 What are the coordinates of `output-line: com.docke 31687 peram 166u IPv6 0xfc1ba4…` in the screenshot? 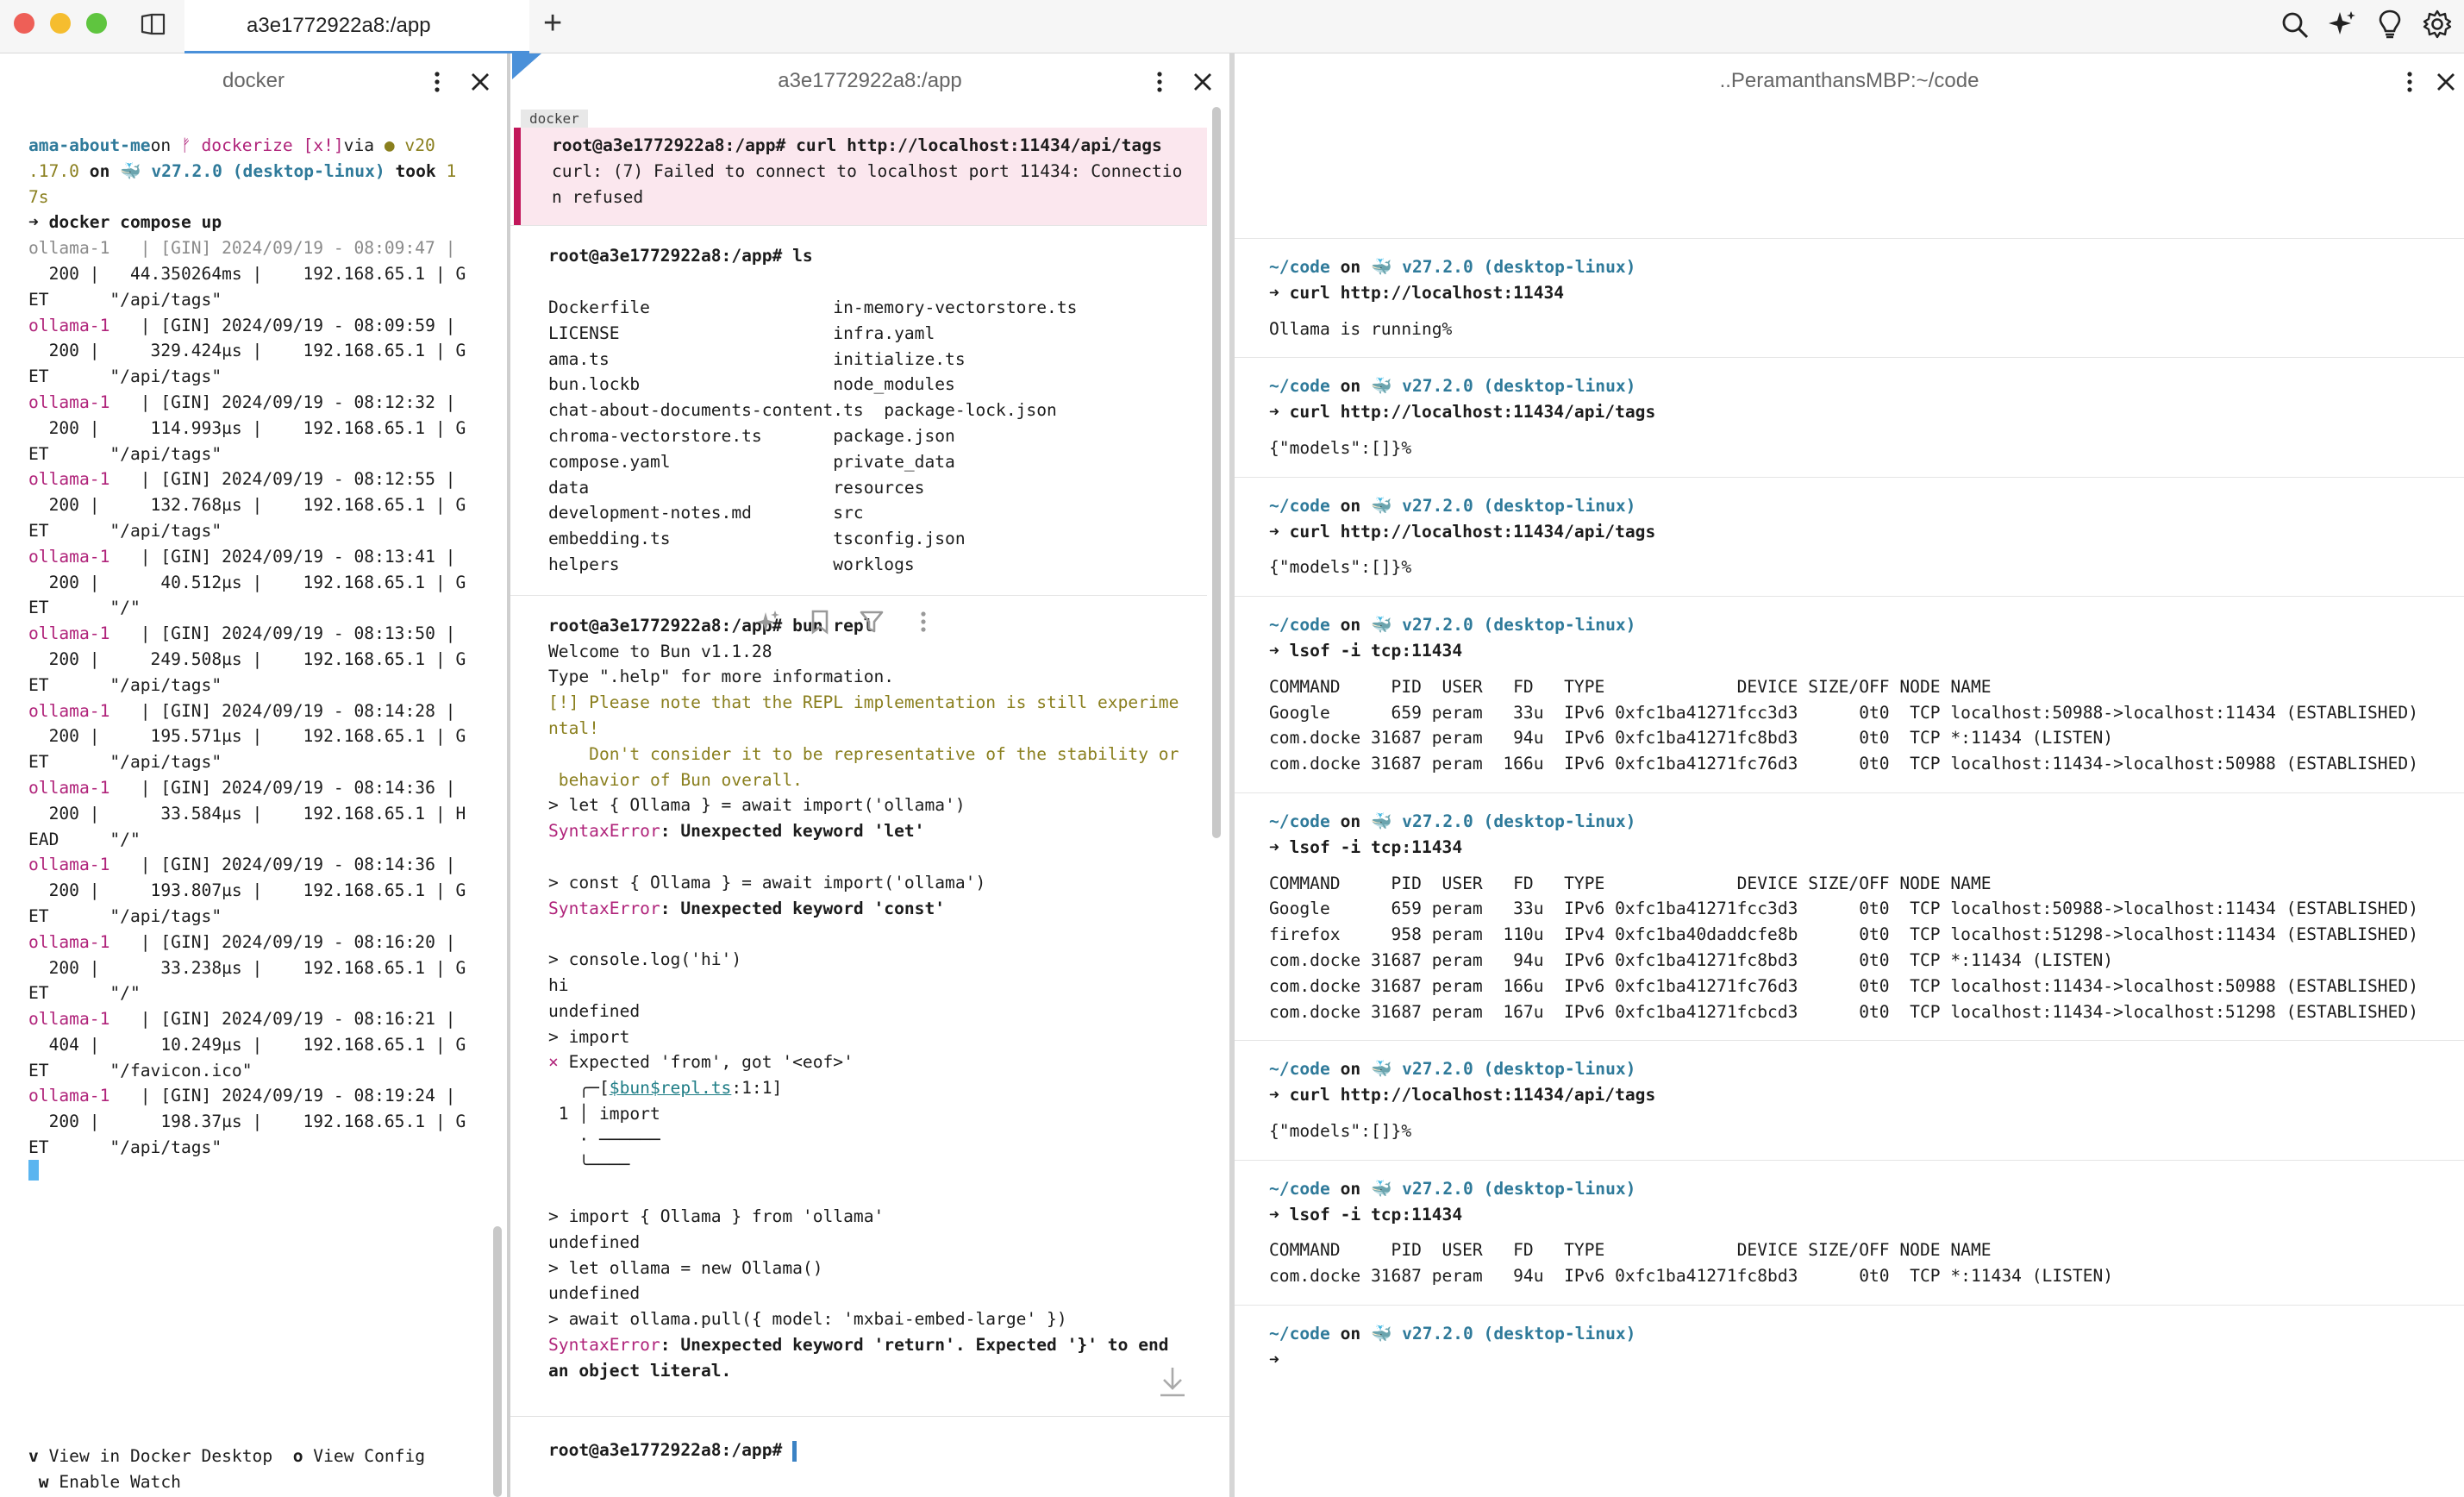 It's located at (1843, 985).